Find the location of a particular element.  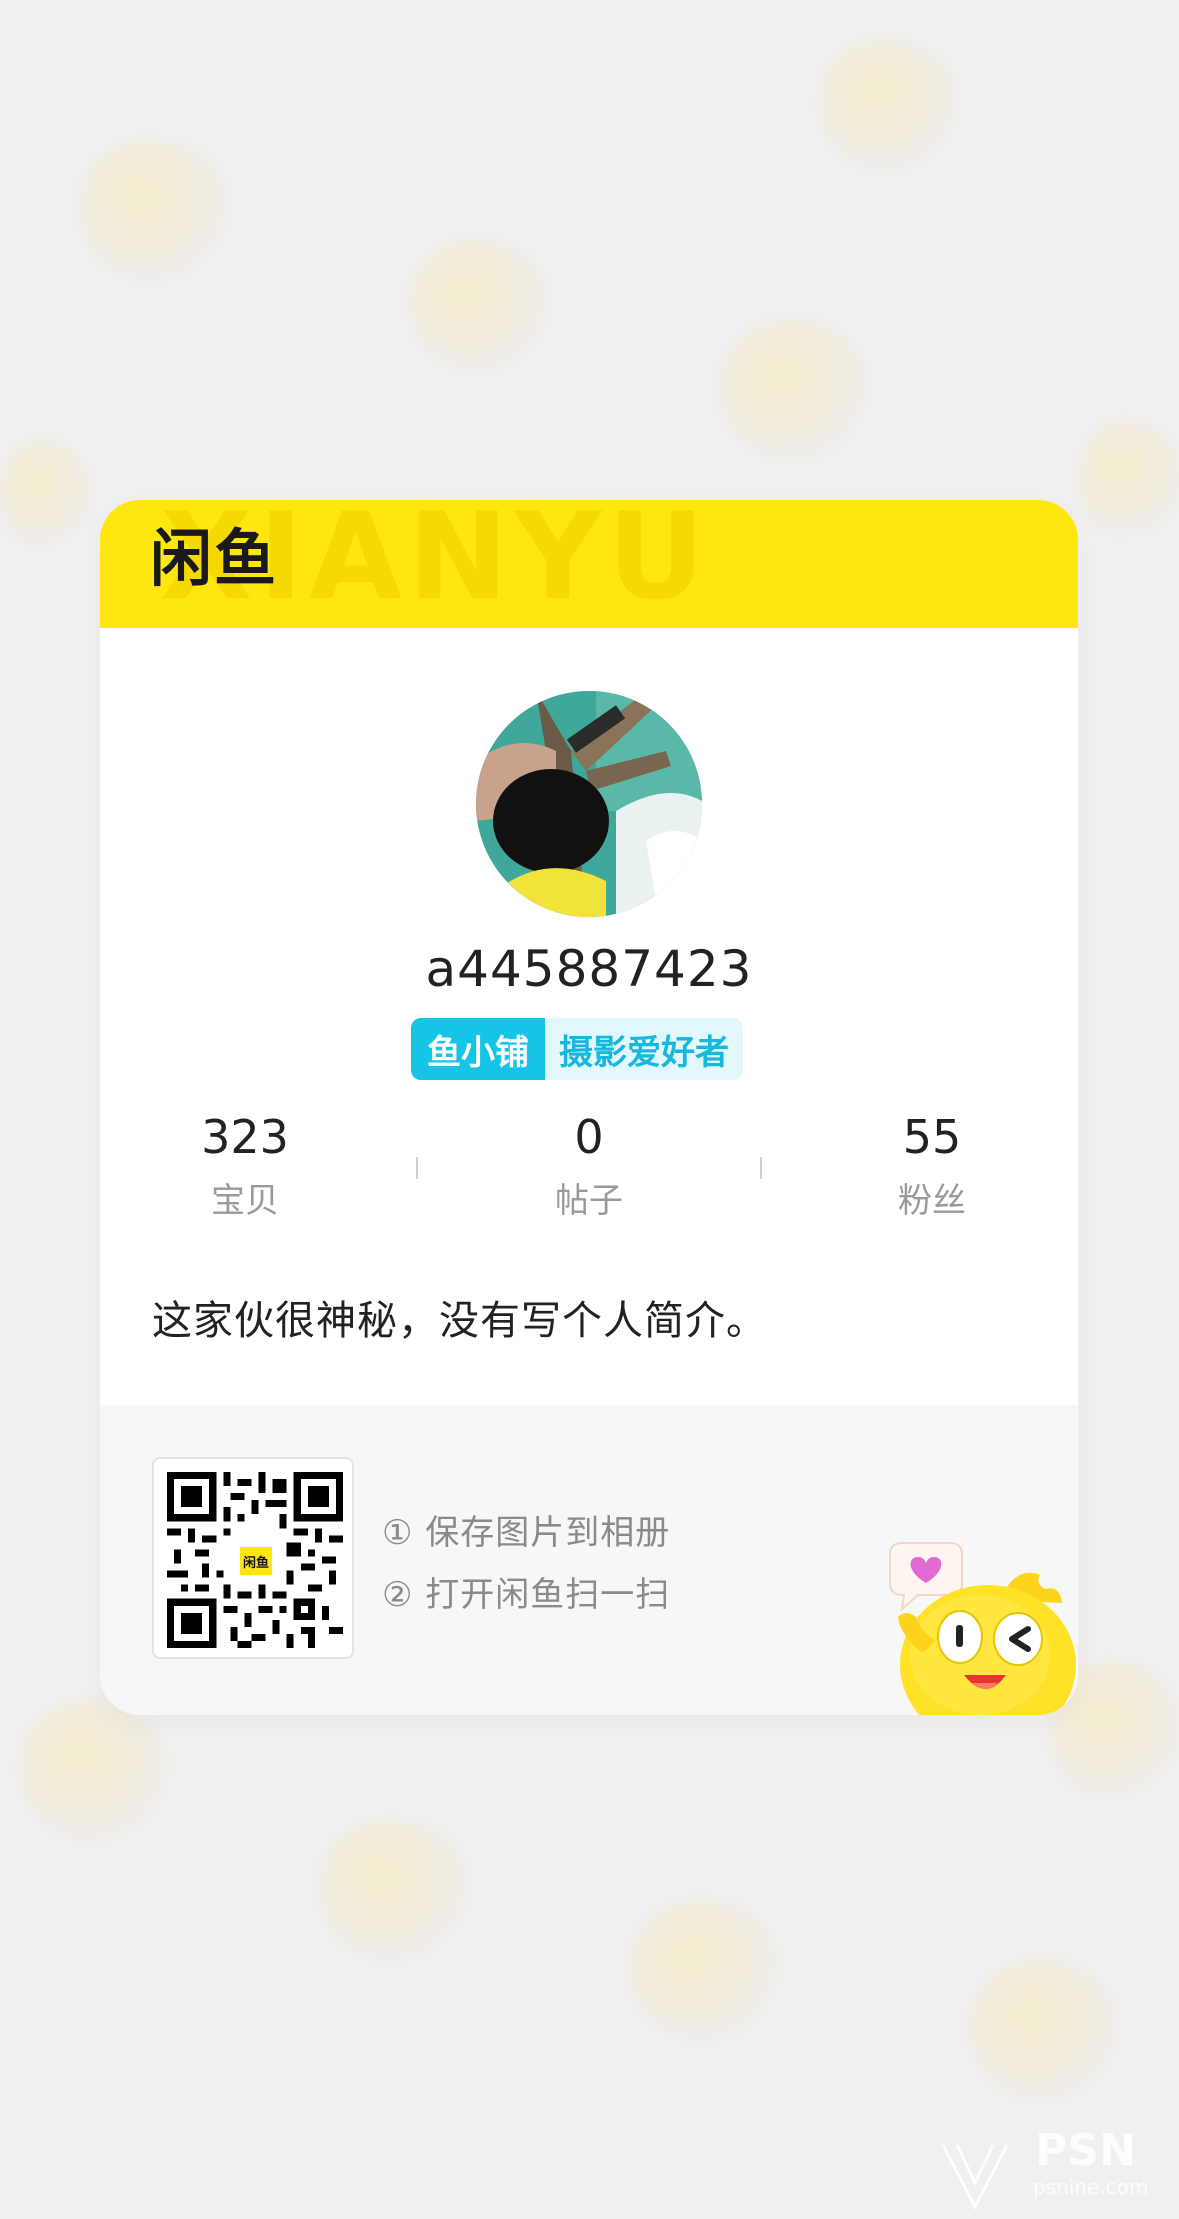

stat-items-label: 宝贝 is located at coordinates (245, 1200).